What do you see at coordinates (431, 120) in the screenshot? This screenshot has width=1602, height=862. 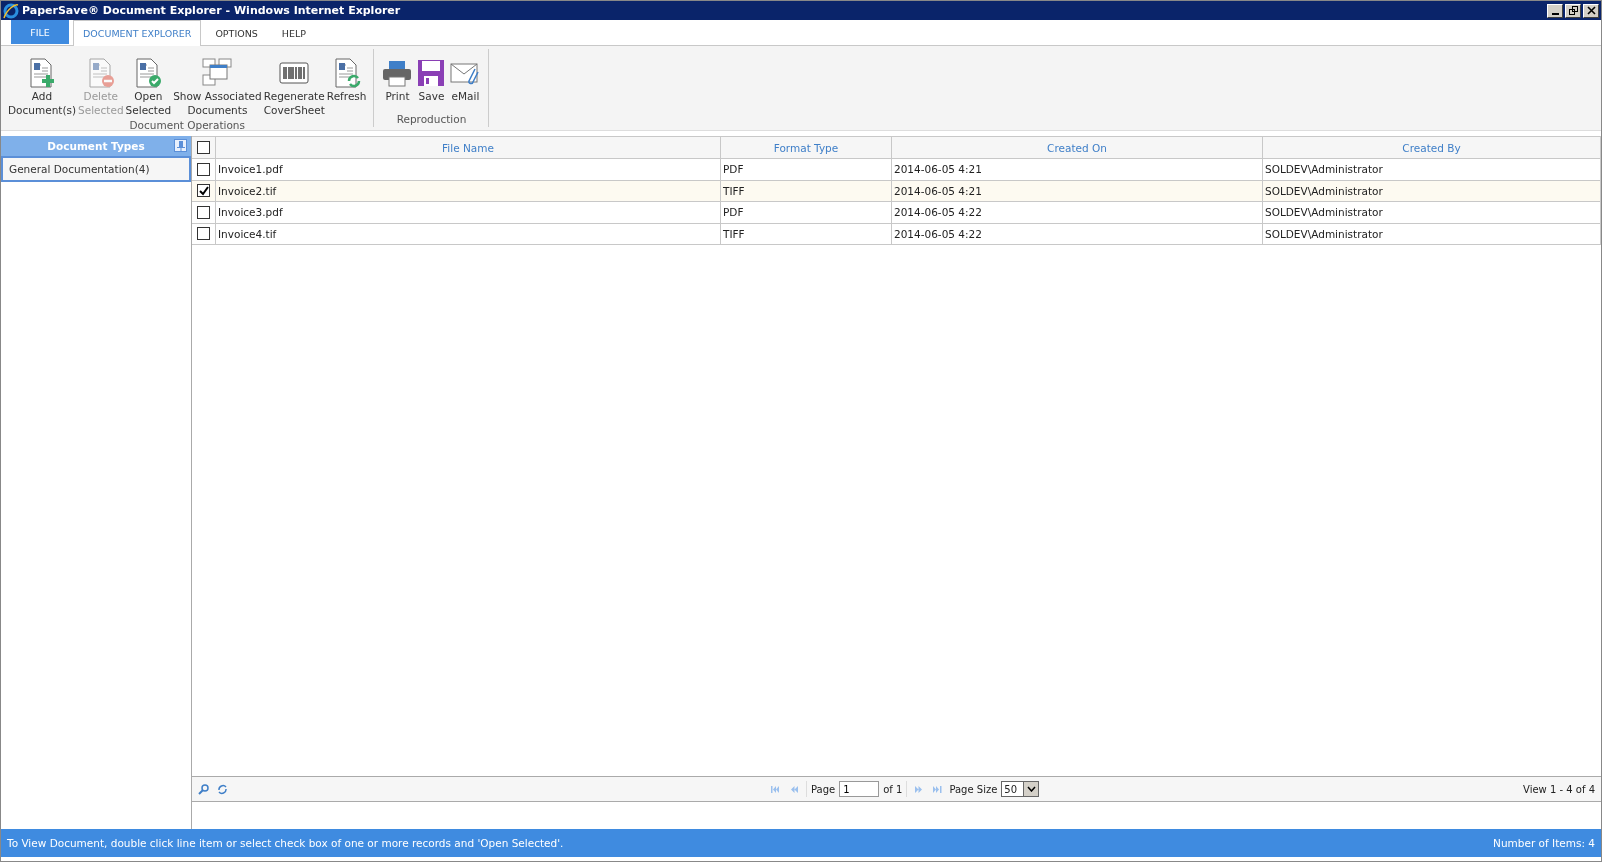 I see `group-label: Reproduction` at bounding box center [431, 120].